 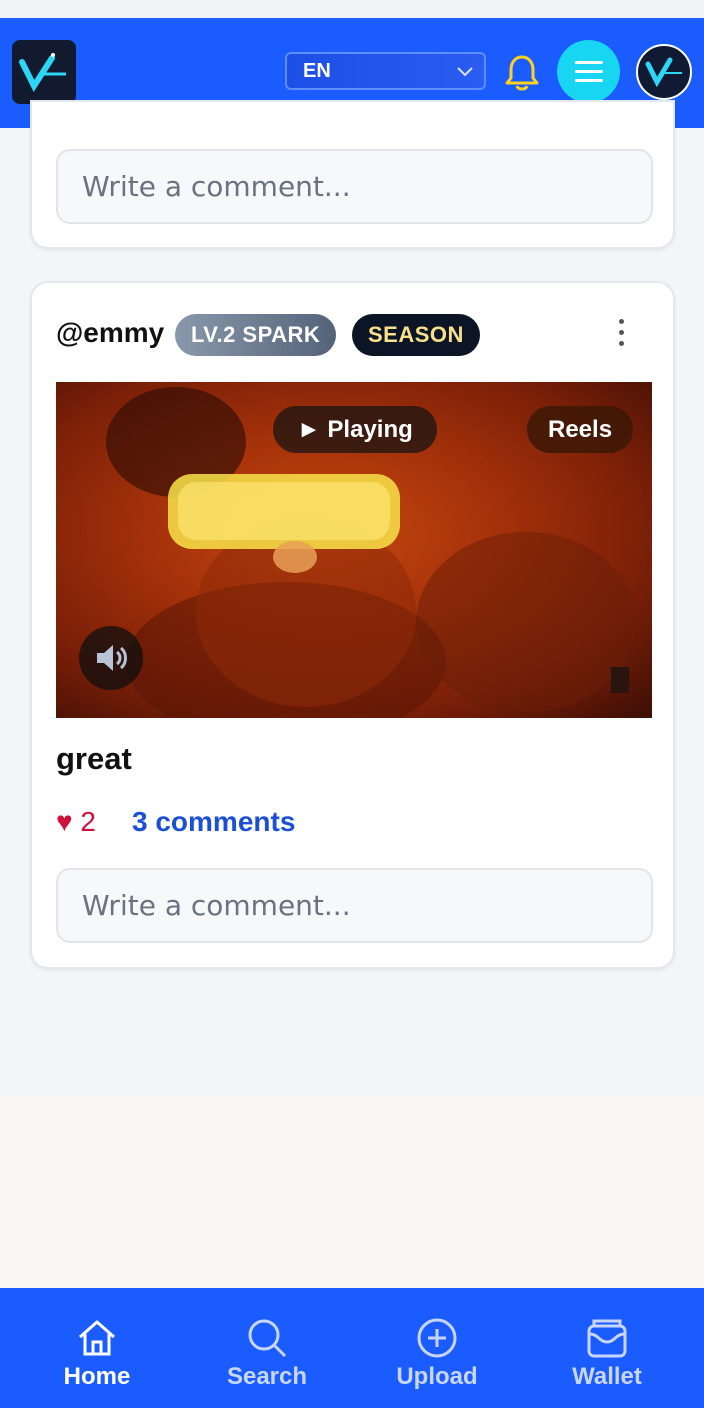 I want to click on bottom-tab-bar: Home Search Upload Wallet, so click(x=352, y=1348).